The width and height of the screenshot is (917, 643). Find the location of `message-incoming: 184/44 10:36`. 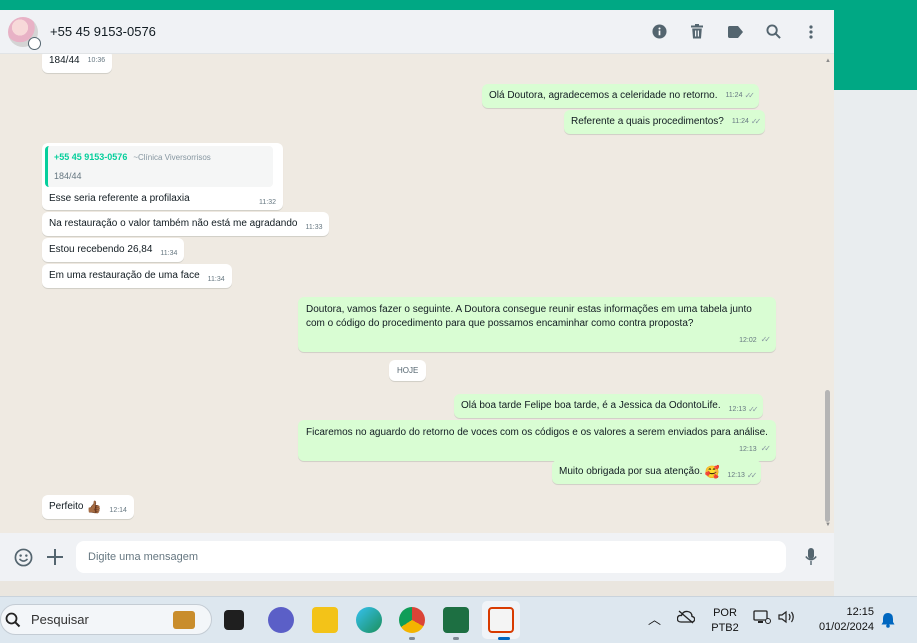

message-incoming: 184/44 10:36 is located at coordinates (77, 63).